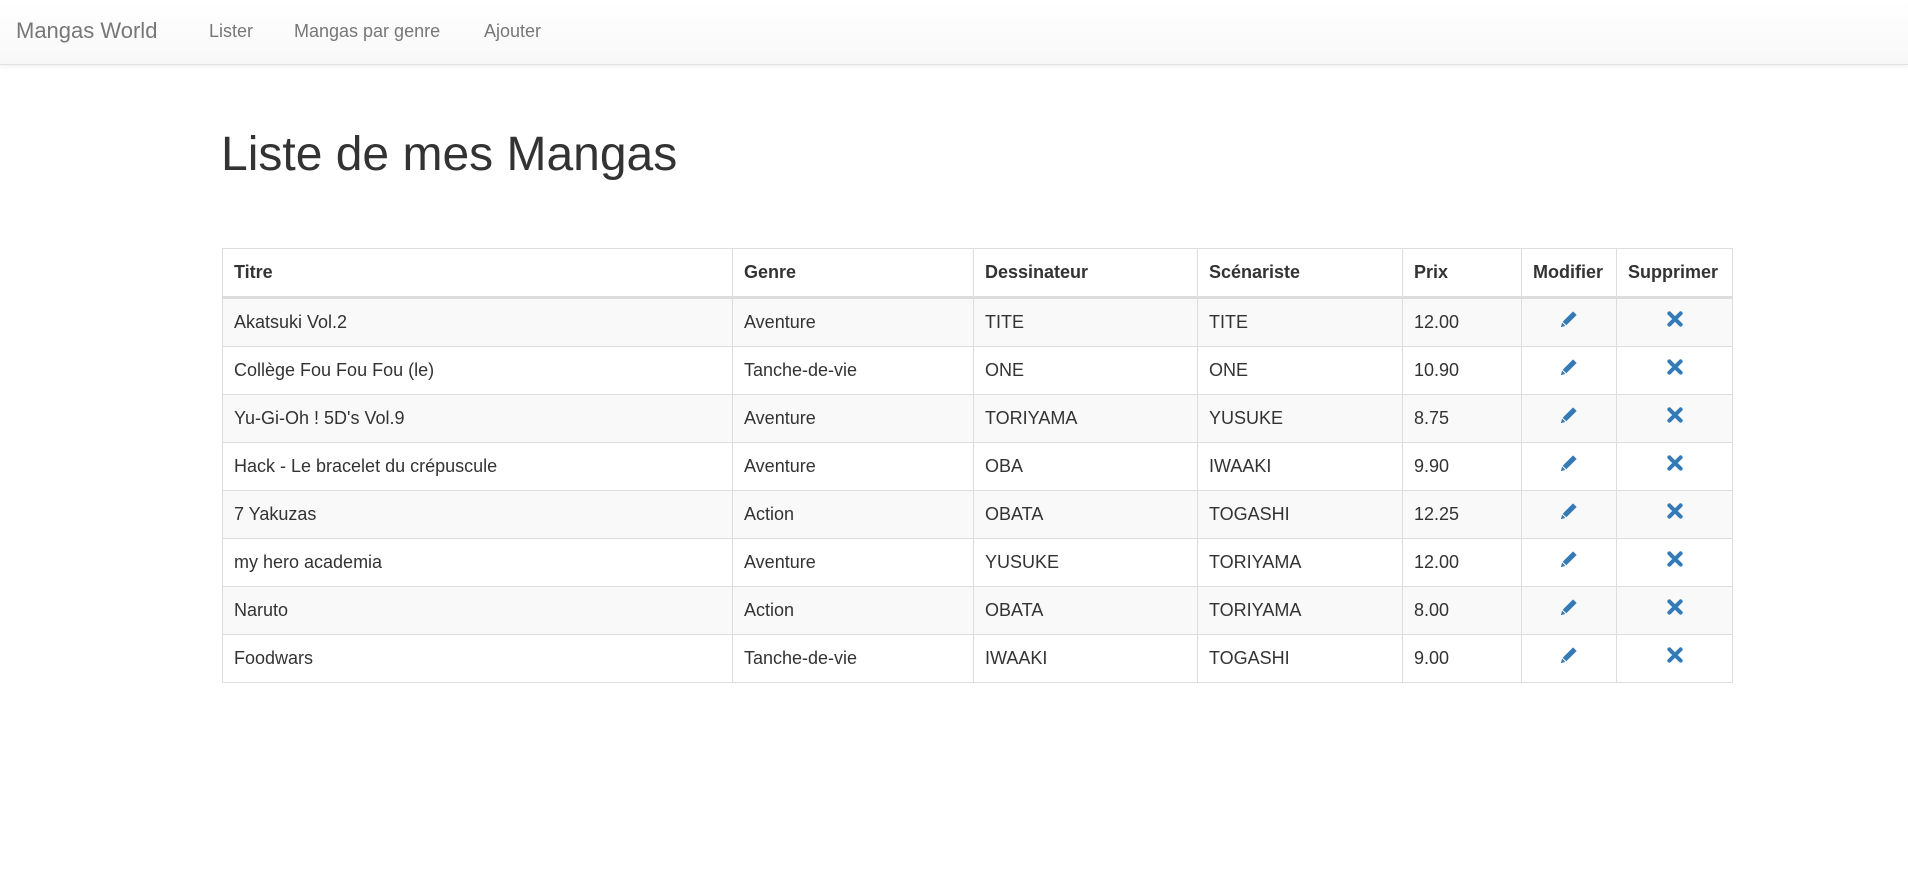 The width and height of the screenshot is (1908, 872). Describe the element at coordinates (1085, 562) in the screenshot. I see `cell-dessinateur: YUSUKE` at that location.